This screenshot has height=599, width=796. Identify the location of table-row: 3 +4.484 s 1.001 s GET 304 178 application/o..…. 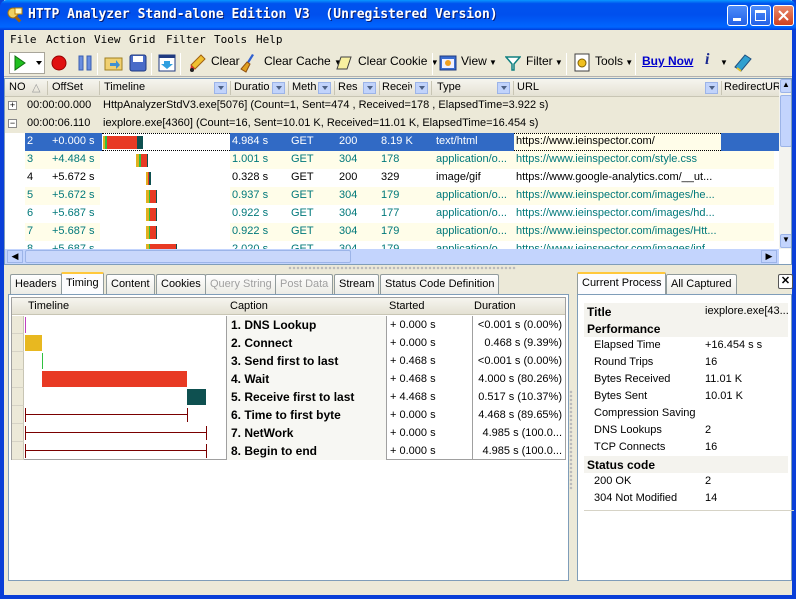
(402, 160).